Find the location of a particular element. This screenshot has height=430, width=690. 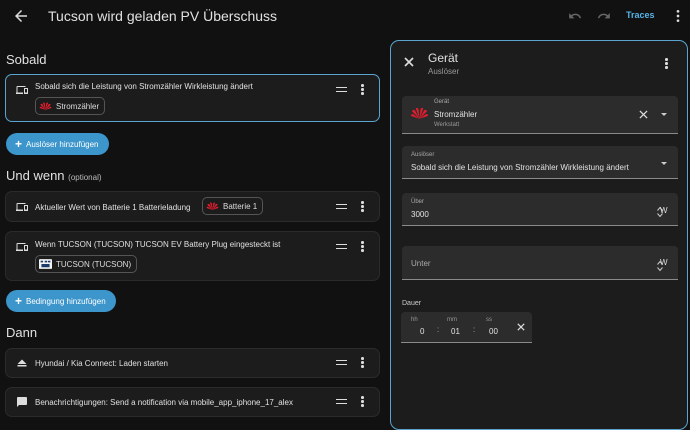

clear-icon is located at coordinates (643, 114).